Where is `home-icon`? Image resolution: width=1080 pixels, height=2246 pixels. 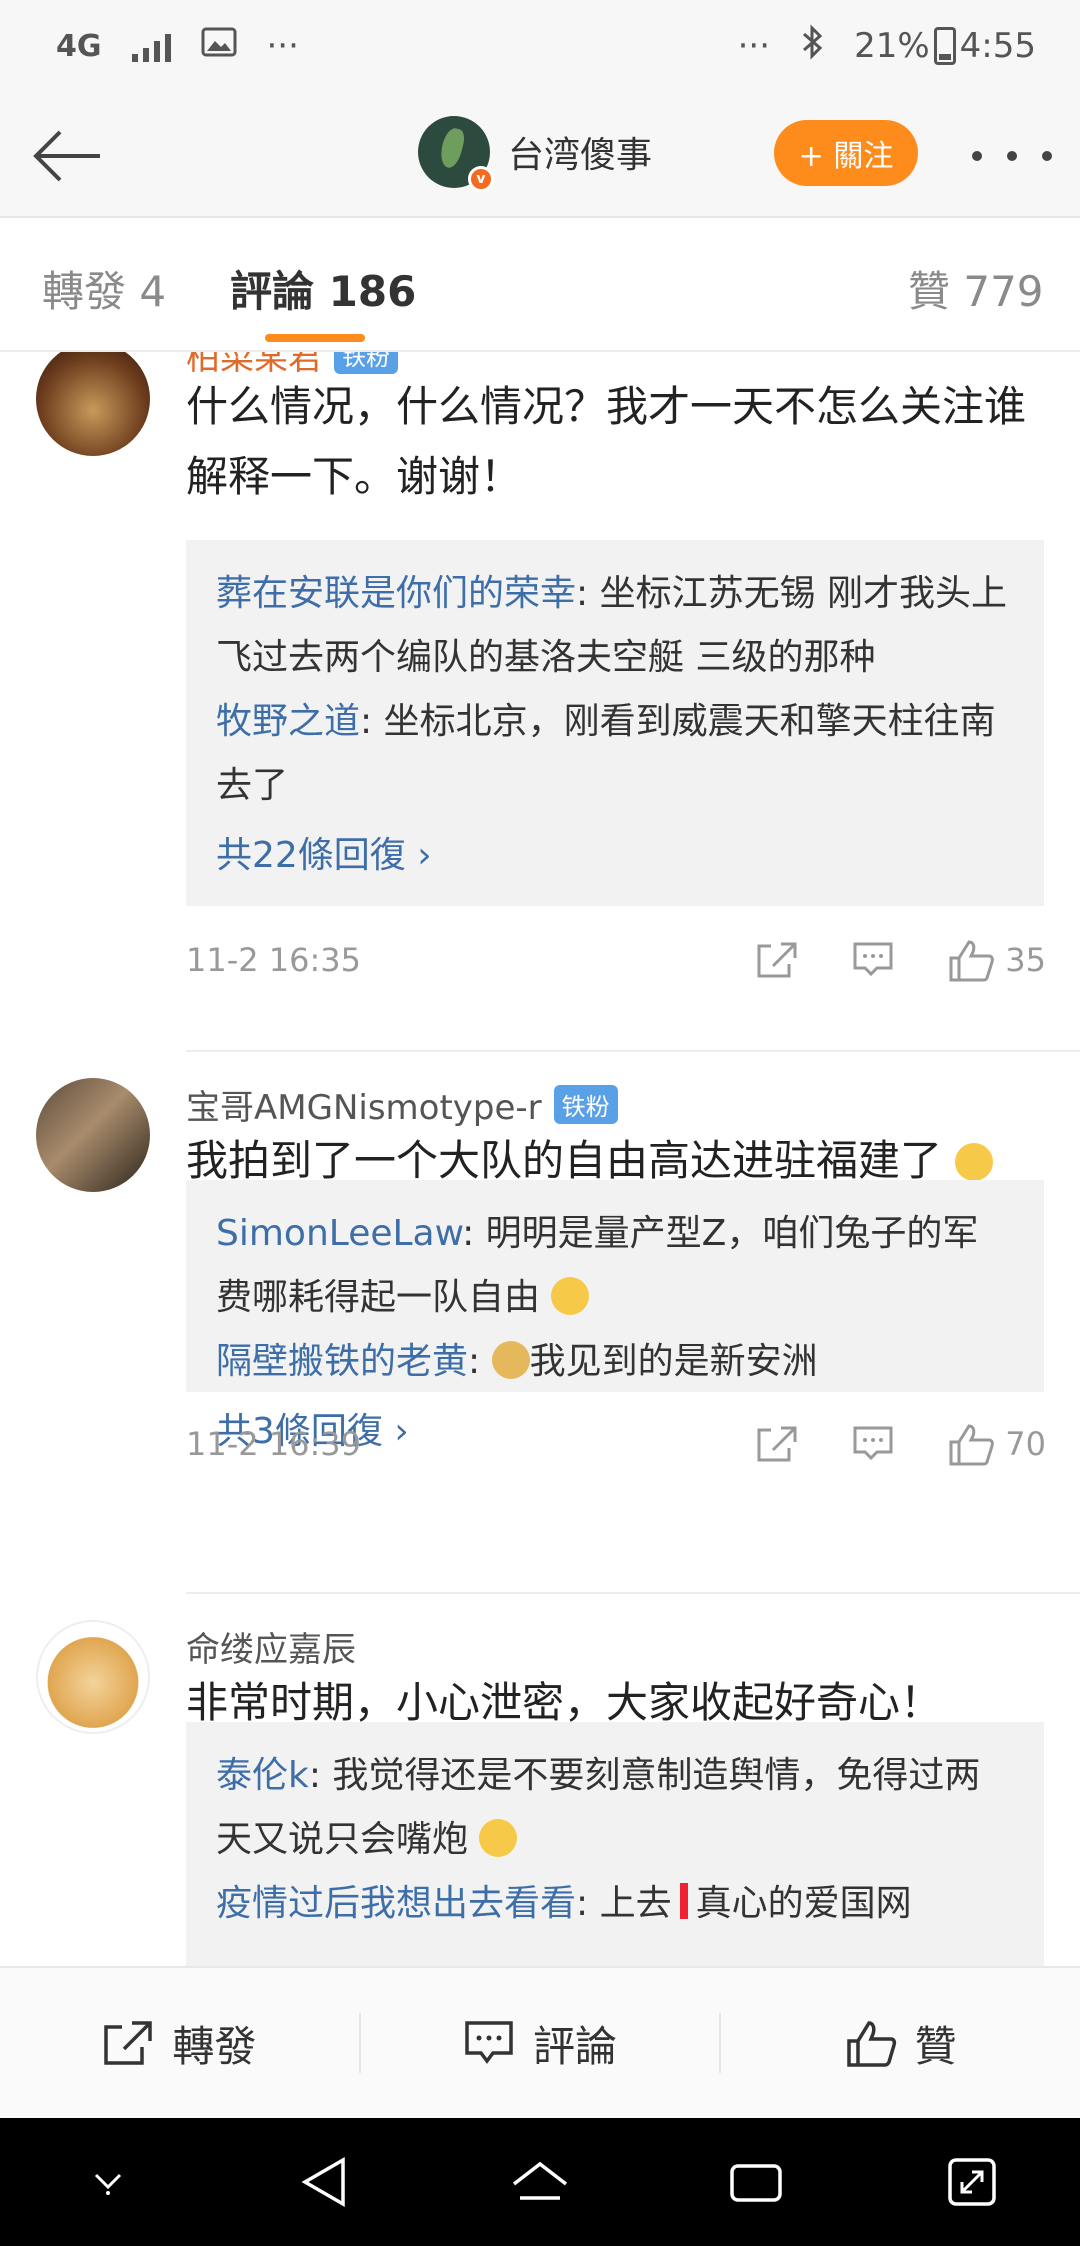
home-icon is located at coordinates (540, 2180).